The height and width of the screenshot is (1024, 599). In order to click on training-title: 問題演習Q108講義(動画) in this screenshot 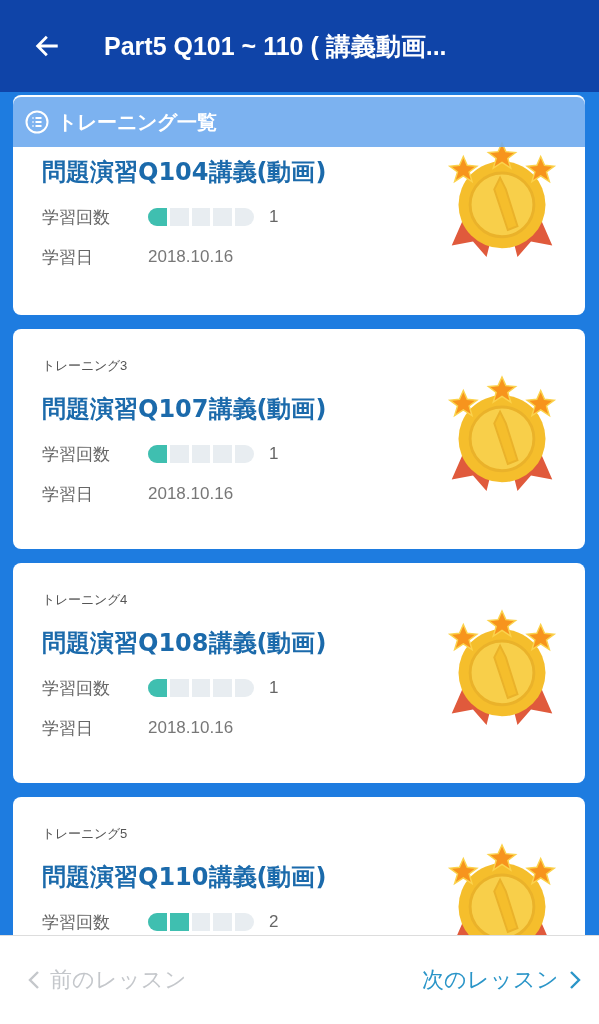, I will do `click(184, 643)`.